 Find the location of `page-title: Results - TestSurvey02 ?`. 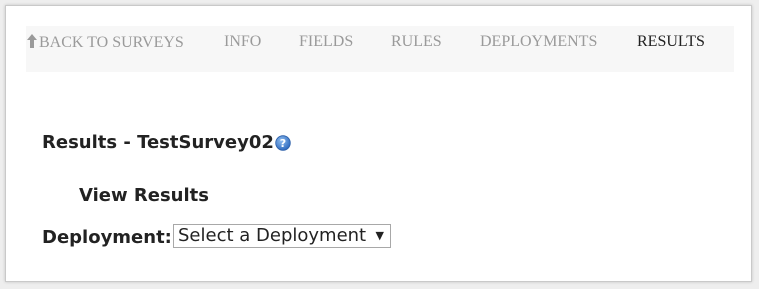

page-title: Results - TestSurvey02 ? is located at coordinates (166, 143).